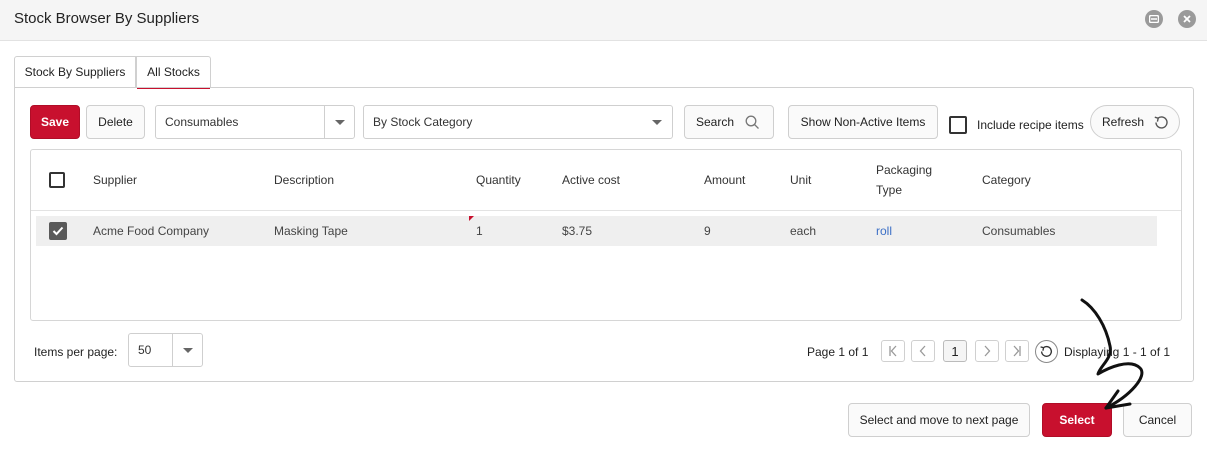 Image resolution: width=1207 pixels, height=453 pixels. Describe the element at coordinates (498, 180) in the screenshot. I see `column-header-quantity: Quantity` at that location.